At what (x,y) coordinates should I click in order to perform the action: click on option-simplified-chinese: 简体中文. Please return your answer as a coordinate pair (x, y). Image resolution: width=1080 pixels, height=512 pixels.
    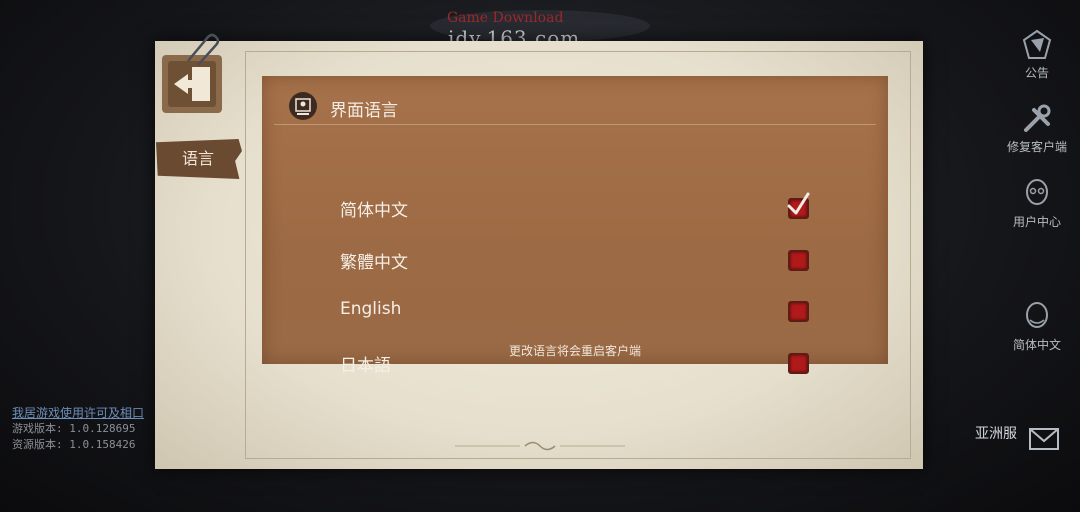
    Looking at the image, I should click on (600, 207).